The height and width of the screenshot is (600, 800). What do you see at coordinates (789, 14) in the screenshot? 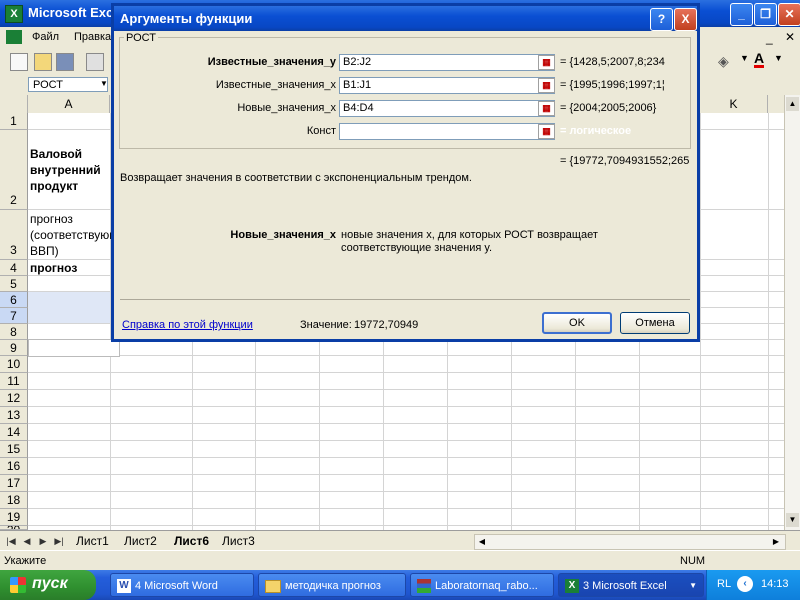
I see `close-window-button: ✕` at bounding box center [789, 14].